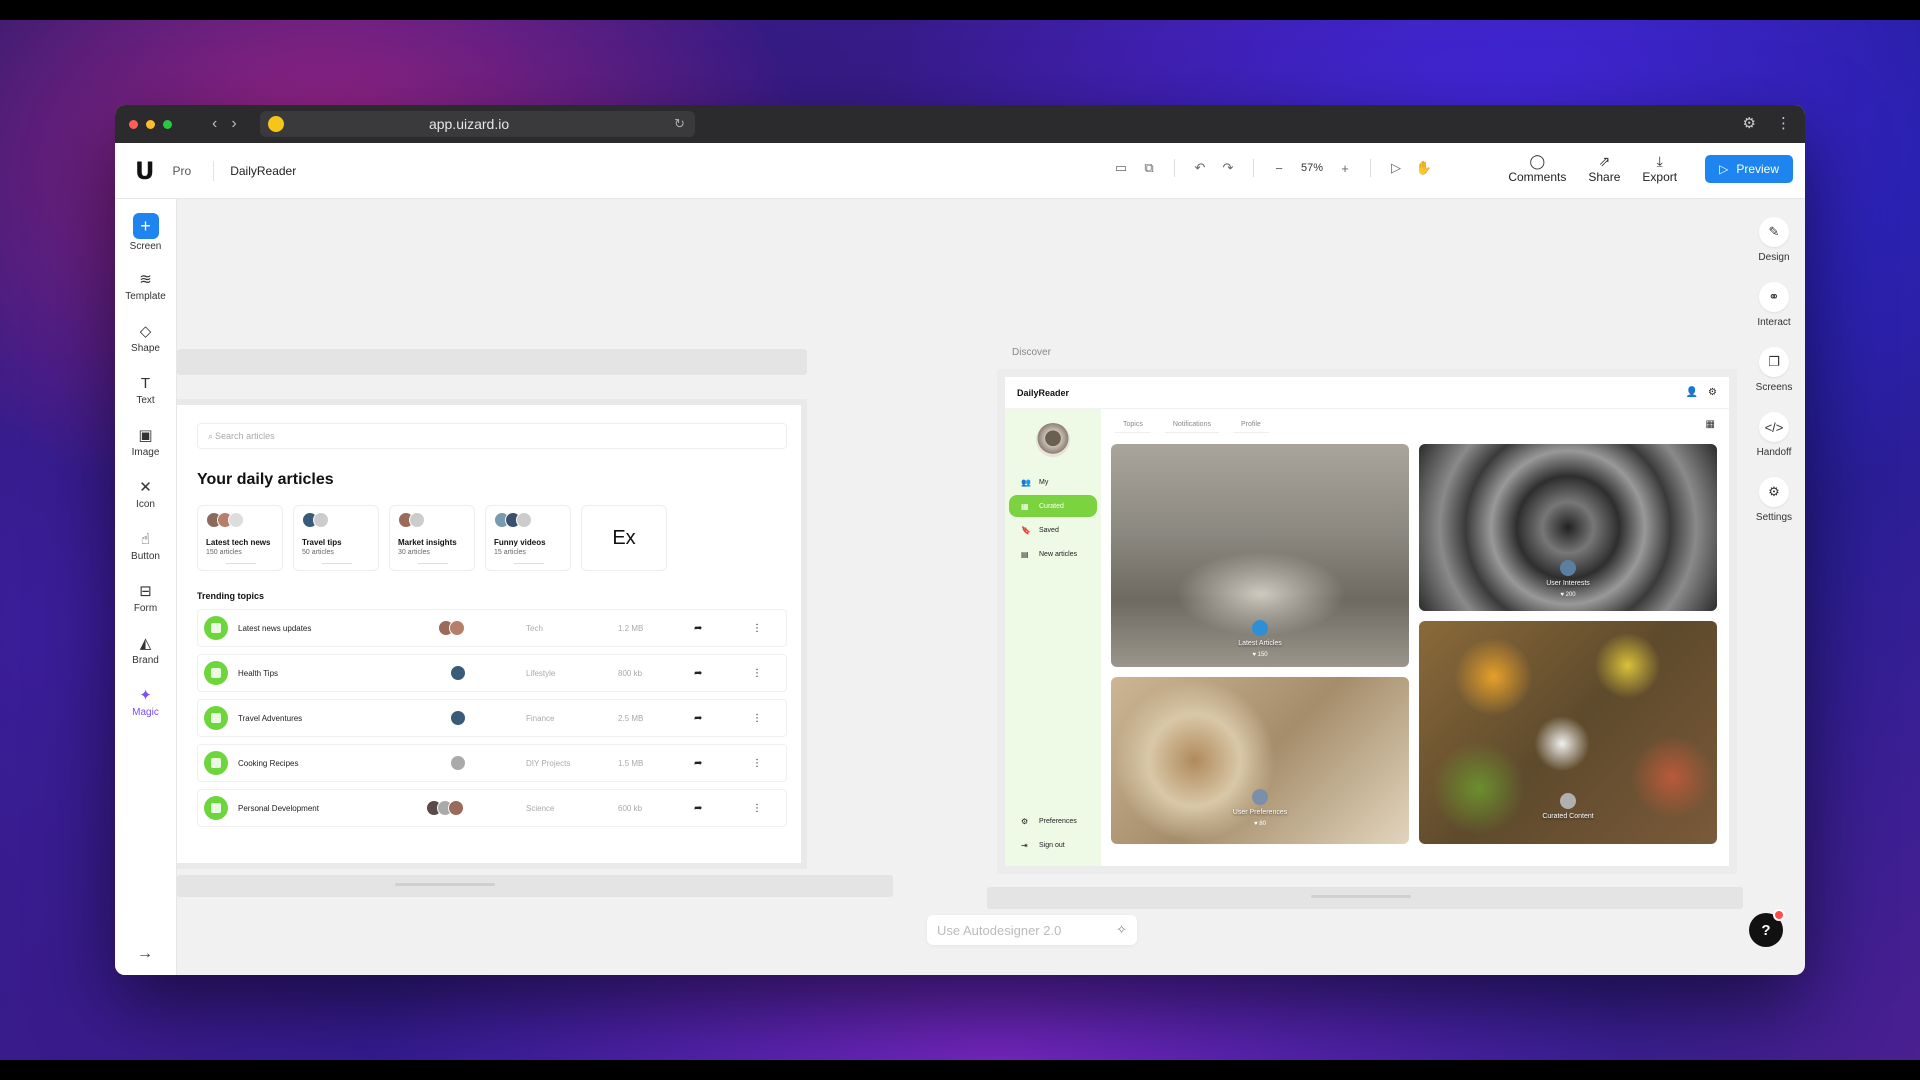 The width and height of the screenshot is (1920, 1080). Describe the element at coordinates (477, 124) in the screenshot. I see `address-bar: app.uizard.io ↻` at that location.